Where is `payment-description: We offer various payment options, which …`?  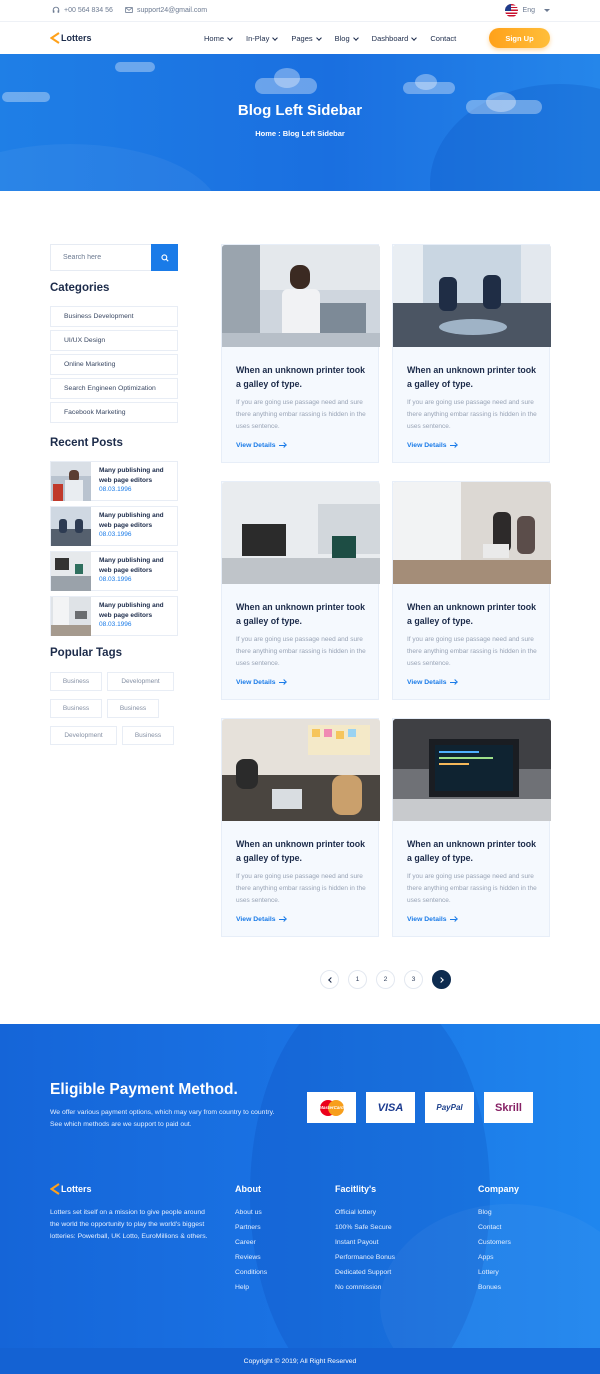 payment-description: We offer various payment options, which … is located at coordinates (162, 1118).